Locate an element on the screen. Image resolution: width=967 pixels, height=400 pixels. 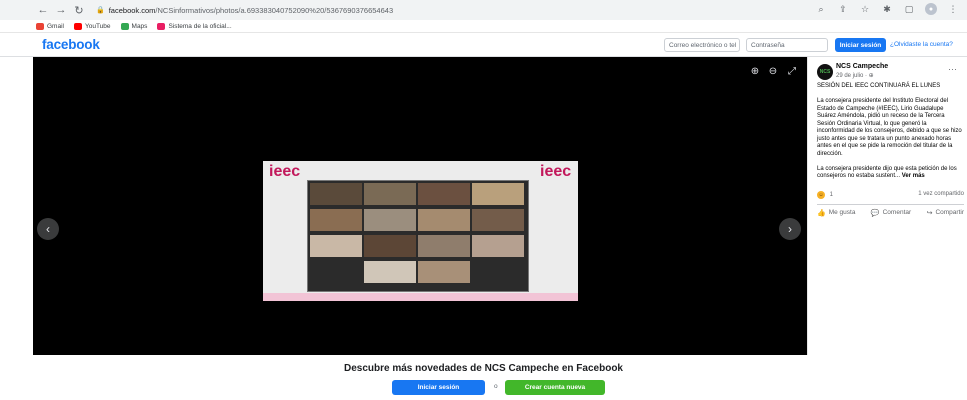
browser-actions: ⌕ ⇪ ☆ ✱ ▢ ● ⋮ is located at coordinates (887, 9).